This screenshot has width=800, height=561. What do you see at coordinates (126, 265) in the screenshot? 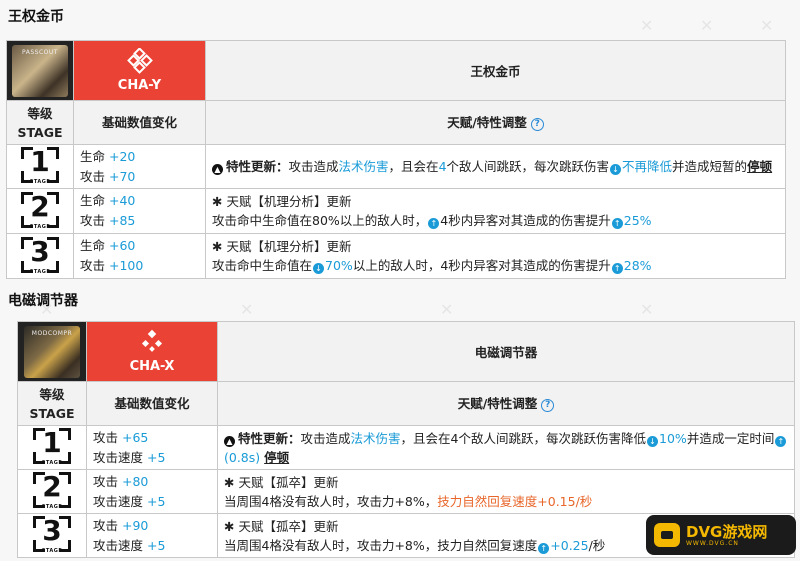
I see `stat-value: +100` at bounding box center [126, 265].